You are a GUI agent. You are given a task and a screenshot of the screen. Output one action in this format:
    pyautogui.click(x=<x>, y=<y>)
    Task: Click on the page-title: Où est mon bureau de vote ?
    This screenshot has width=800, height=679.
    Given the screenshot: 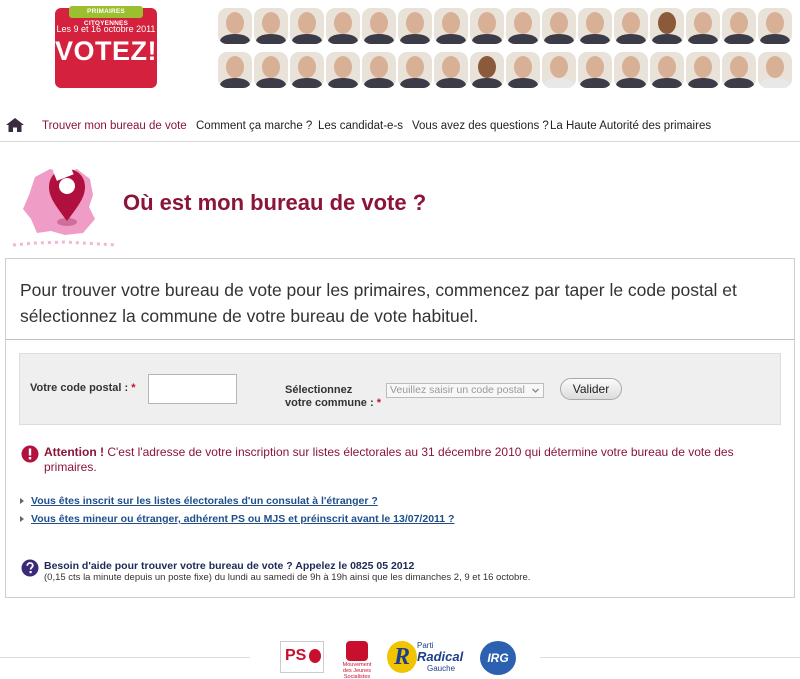 What is the action you would take?
    pyautogui.click(x=275, y=202)
    